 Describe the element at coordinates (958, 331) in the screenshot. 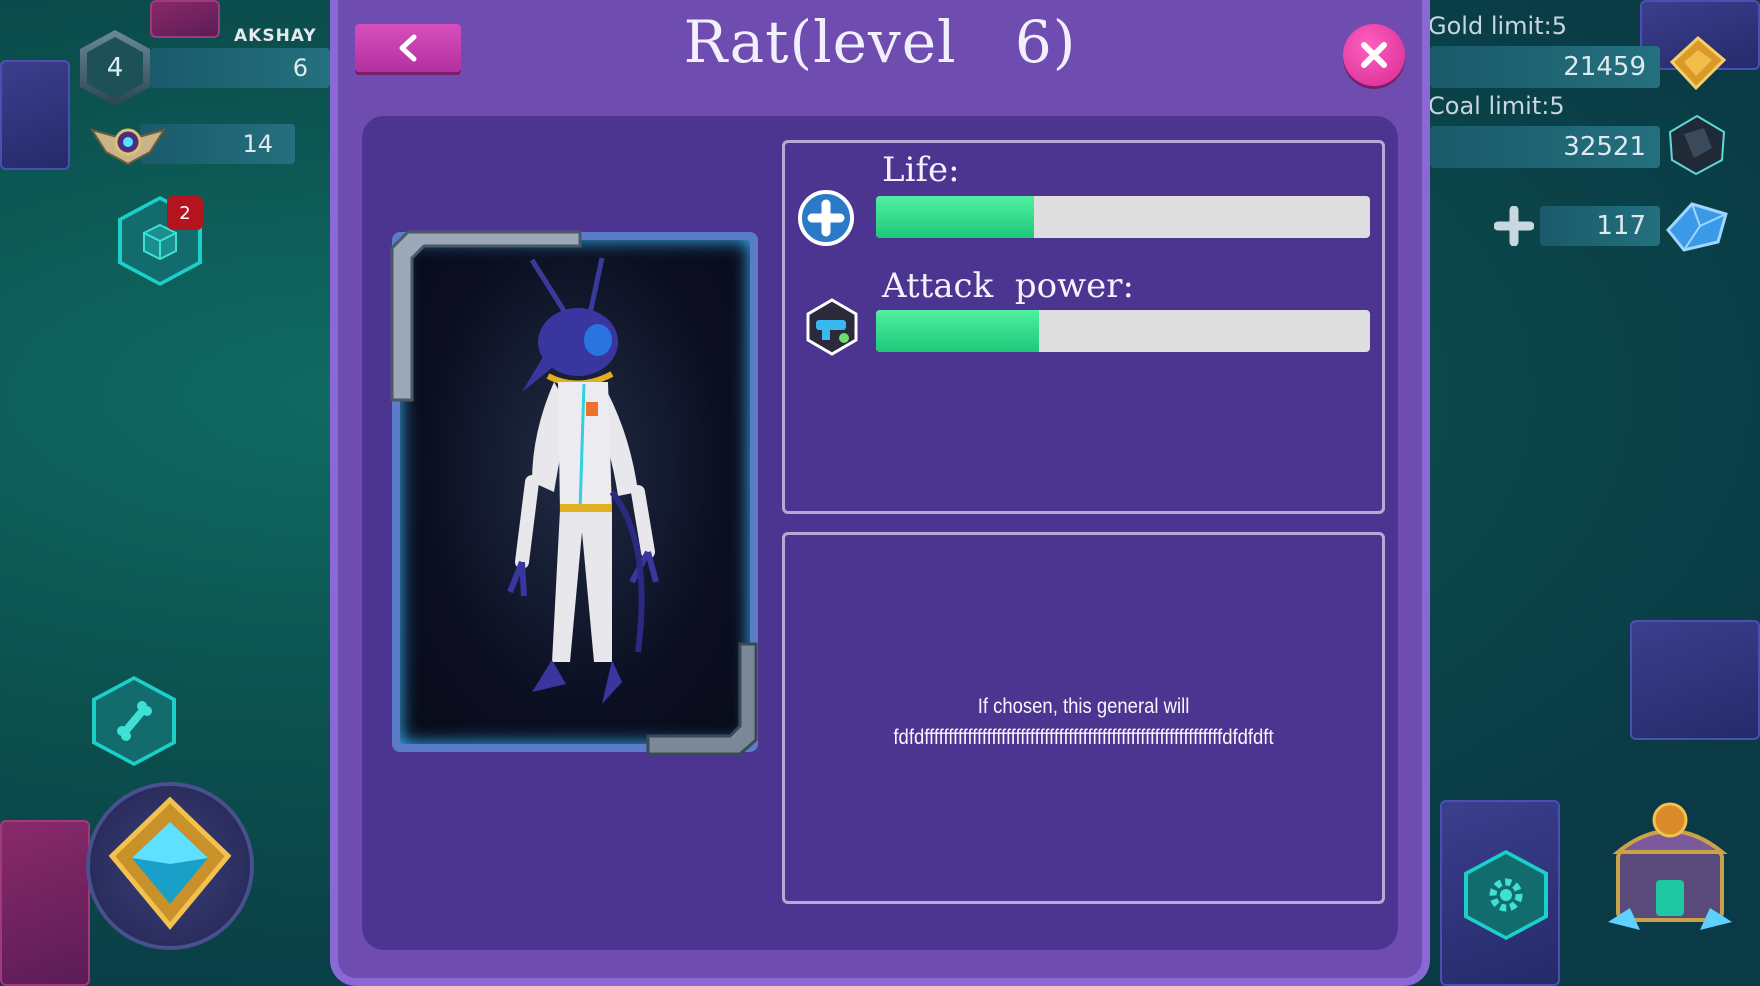

I see `attack-power-bar-fill` at that location.